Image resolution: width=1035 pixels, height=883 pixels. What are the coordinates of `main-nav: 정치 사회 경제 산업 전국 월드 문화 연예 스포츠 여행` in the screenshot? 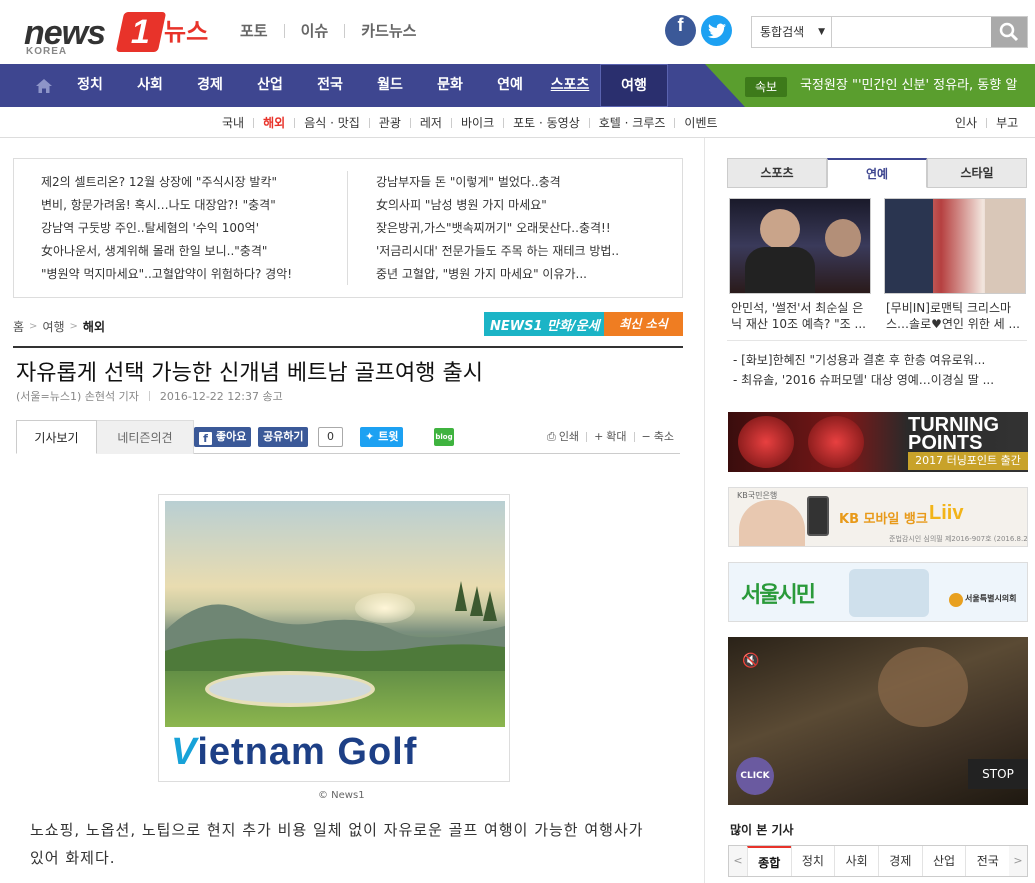 It's located at (348, 85).